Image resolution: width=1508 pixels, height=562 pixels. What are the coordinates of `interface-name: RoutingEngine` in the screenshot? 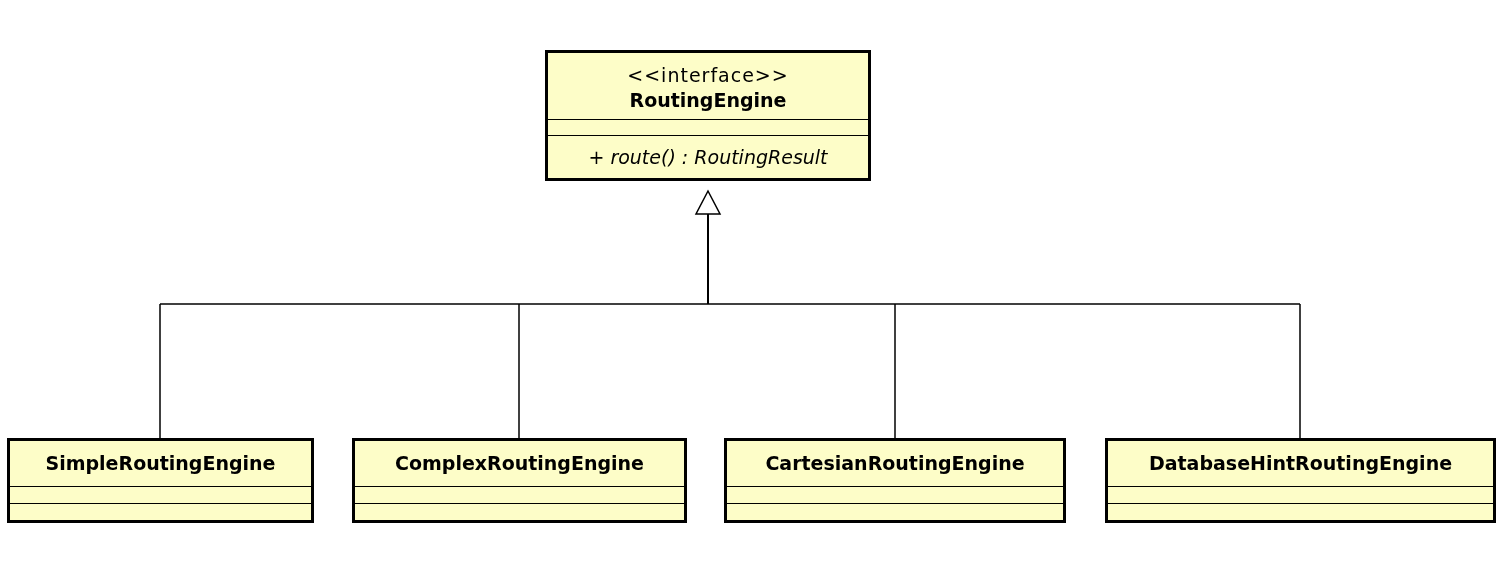 It's located at (708, 100).